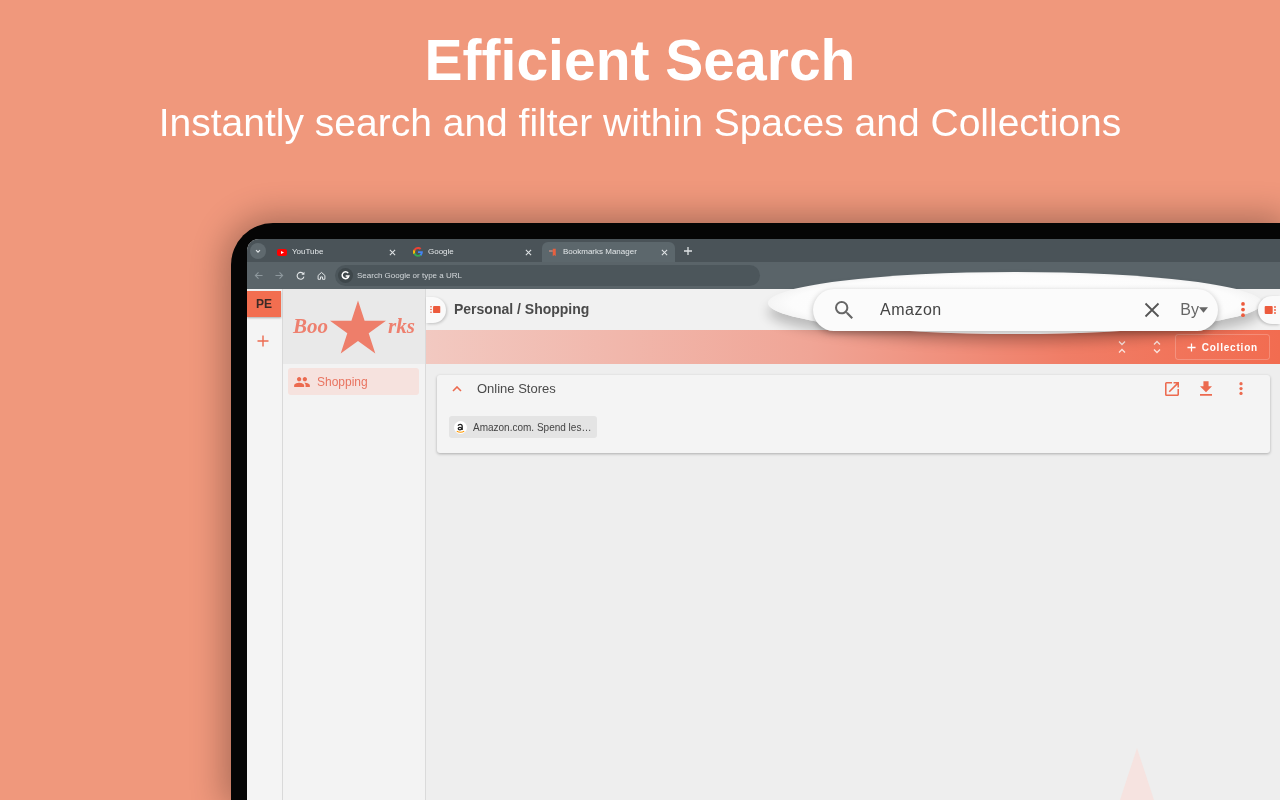 Image resolution: width=1280 pixels, height=800 pixels. What do you see at coordinates (264, 304) in the screenshot?
I see `space-button: PE` at bounding box center [264, 304].